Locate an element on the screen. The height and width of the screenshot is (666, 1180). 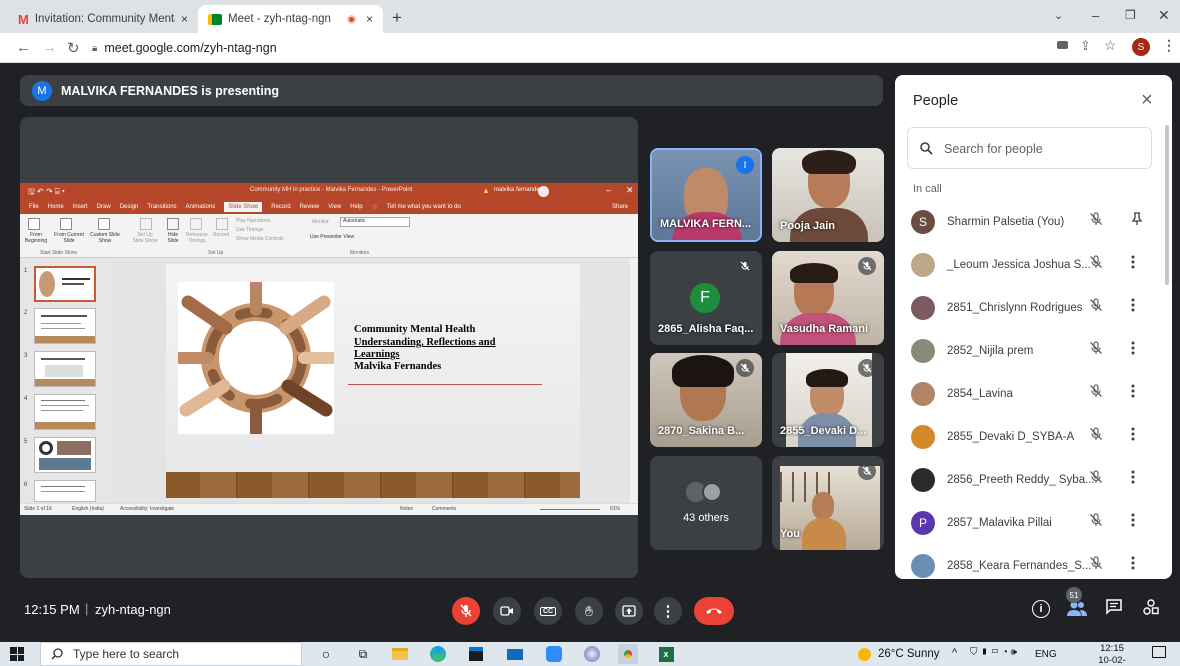
tray-chevron-icon: ^ is located at coordinates (954, 653).